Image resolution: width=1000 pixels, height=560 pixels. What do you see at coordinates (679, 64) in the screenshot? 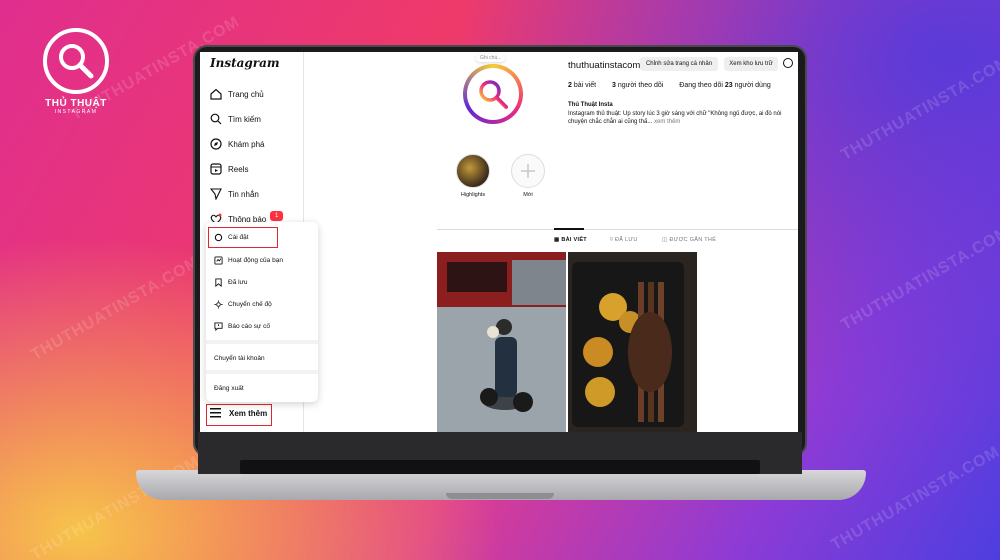
I see `edit-profile-button: Chỉnh sửa trang cá nhân` at bounding box center [679, 64].